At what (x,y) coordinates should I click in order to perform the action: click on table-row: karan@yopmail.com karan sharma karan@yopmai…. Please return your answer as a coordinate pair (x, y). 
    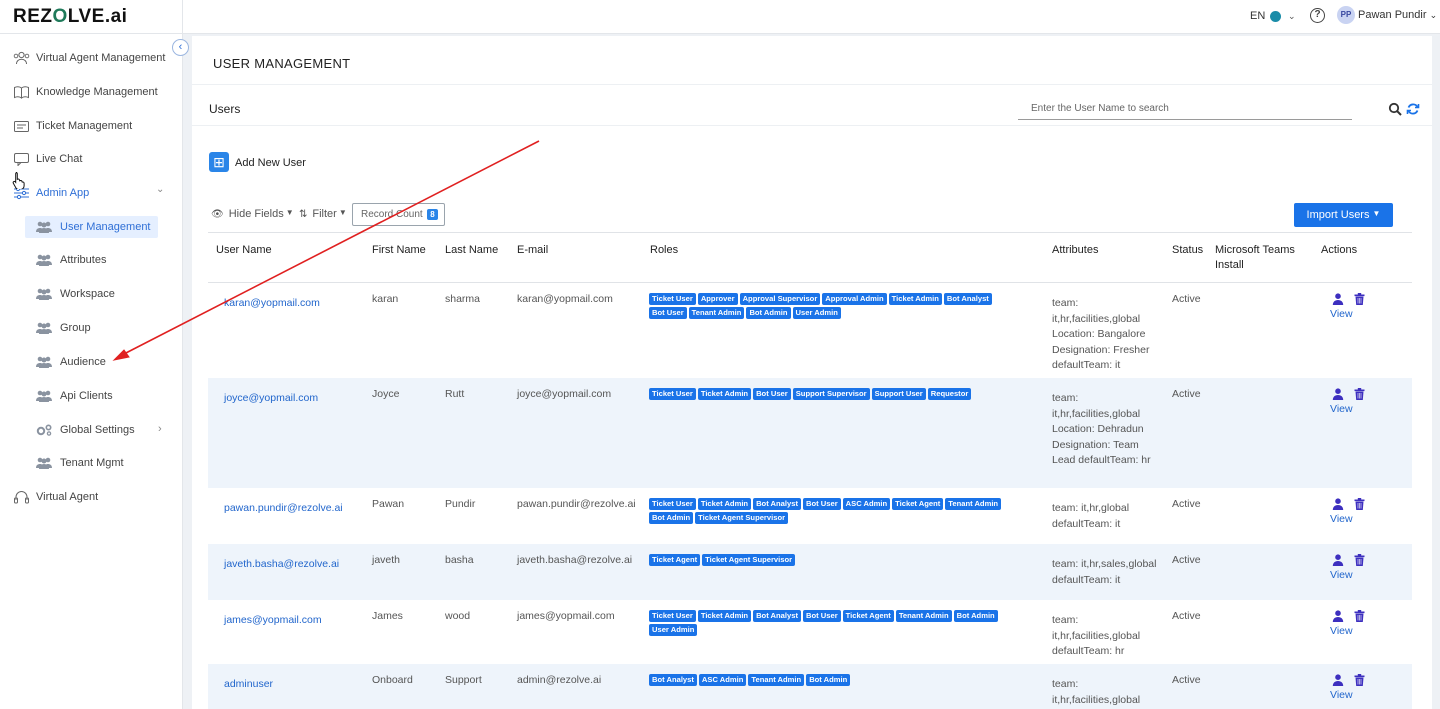
    Looking at the image, I should click on (810, 330).